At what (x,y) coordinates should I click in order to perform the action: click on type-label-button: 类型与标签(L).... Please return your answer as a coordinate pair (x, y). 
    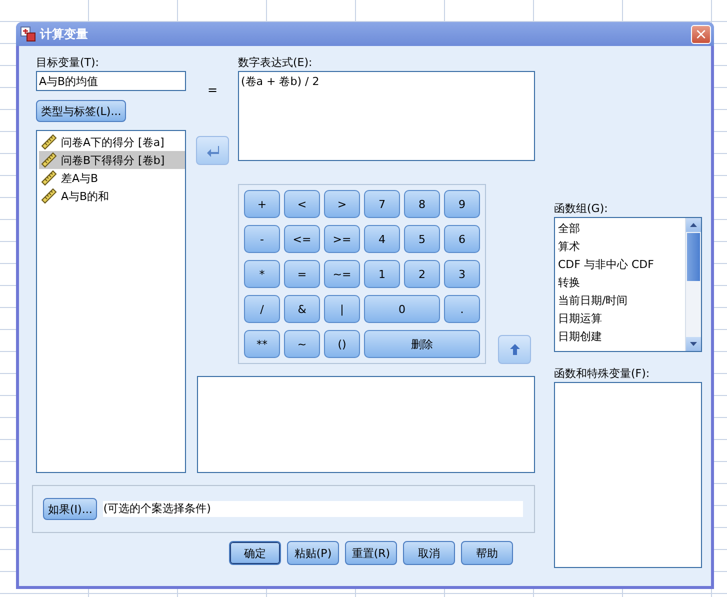
    Looking at the image, I should click on (81, 111).